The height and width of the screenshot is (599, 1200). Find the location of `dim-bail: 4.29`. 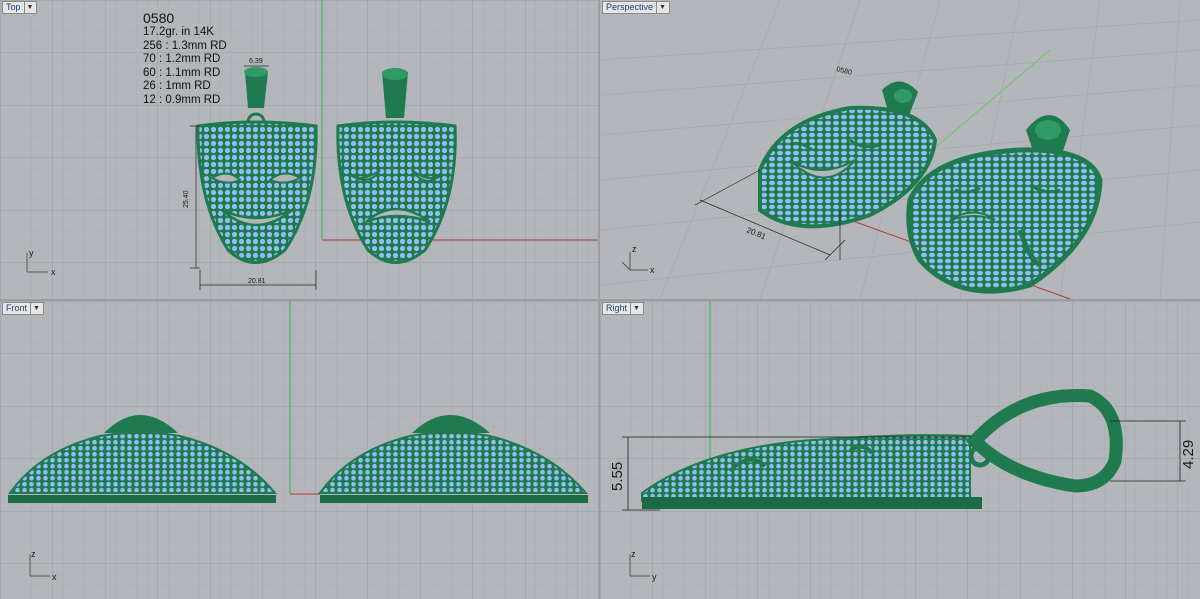

dim-bail: 4.29 is located at coordinates (1188, 454).